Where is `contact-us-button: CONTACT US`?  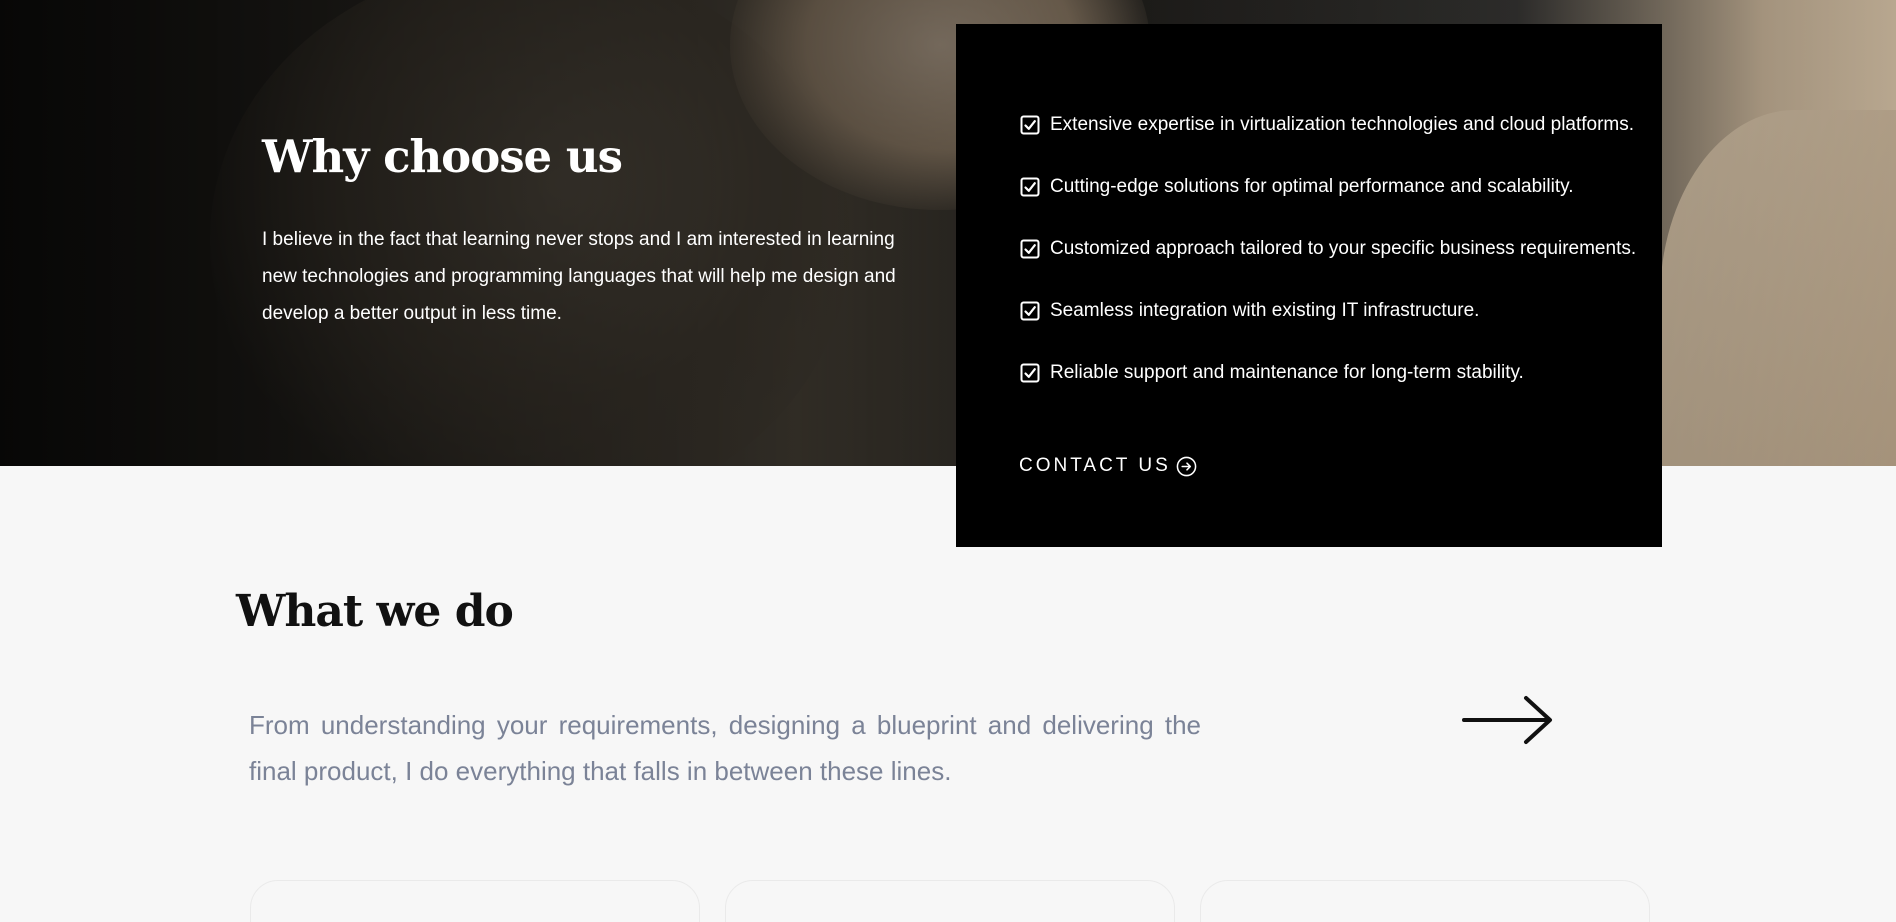 contact-us-button: CONTACT US is located at coordinates (1108, 466).